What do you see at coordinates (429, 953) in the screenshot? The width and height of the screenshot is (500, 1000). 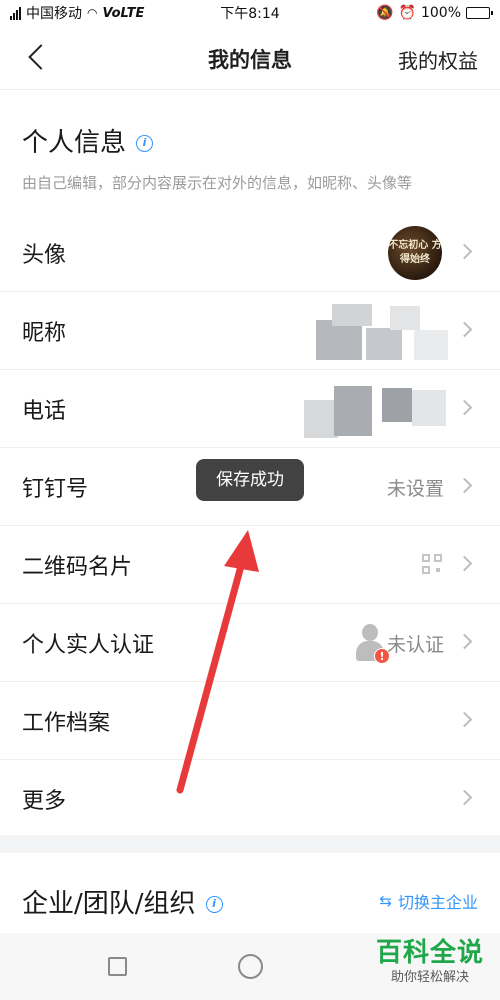 I see `watermark-title: 百科全说` at bounding box center [429, 953].